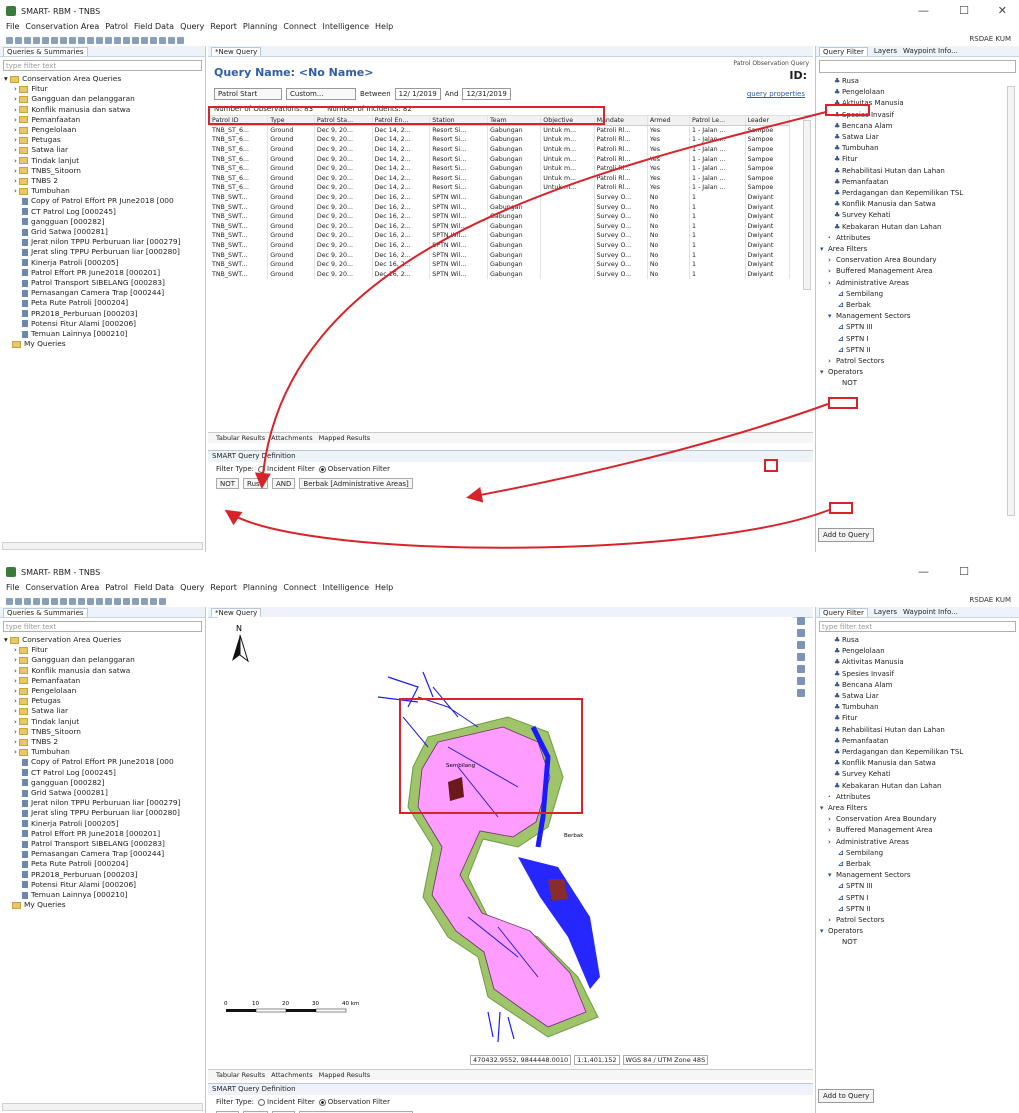 This screenshot has height=1113, width=1019. I want to click on filter-management-sectors: ▾ Management Sectors, so click(919, 875).